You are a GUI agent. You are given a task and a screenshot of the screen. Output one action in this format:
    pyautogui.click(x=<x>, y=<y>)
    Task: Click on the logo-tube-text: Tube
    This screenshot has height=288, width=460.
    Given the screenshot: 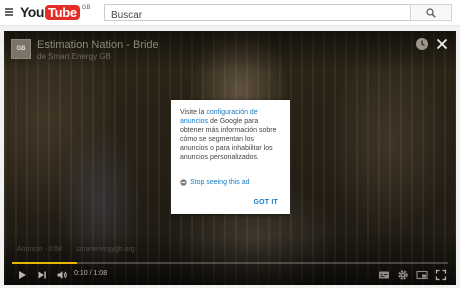 What is the action you would take?
    pyautogui.click(x=62, y=12)
    